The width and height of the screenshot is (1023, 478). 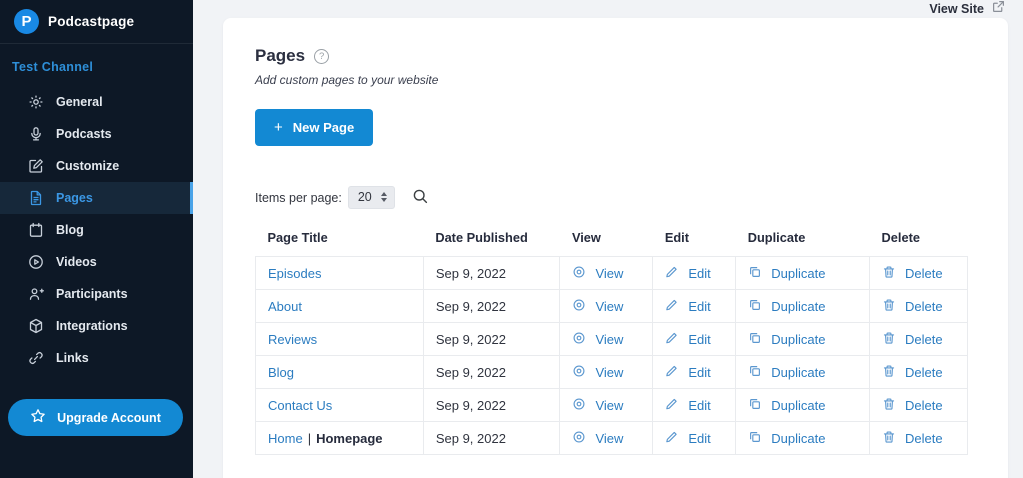 What do you see at coordinates (96, 358) in the screenshot?
I see `sidebar-item-links: Links` at bounding box center [96, 358].